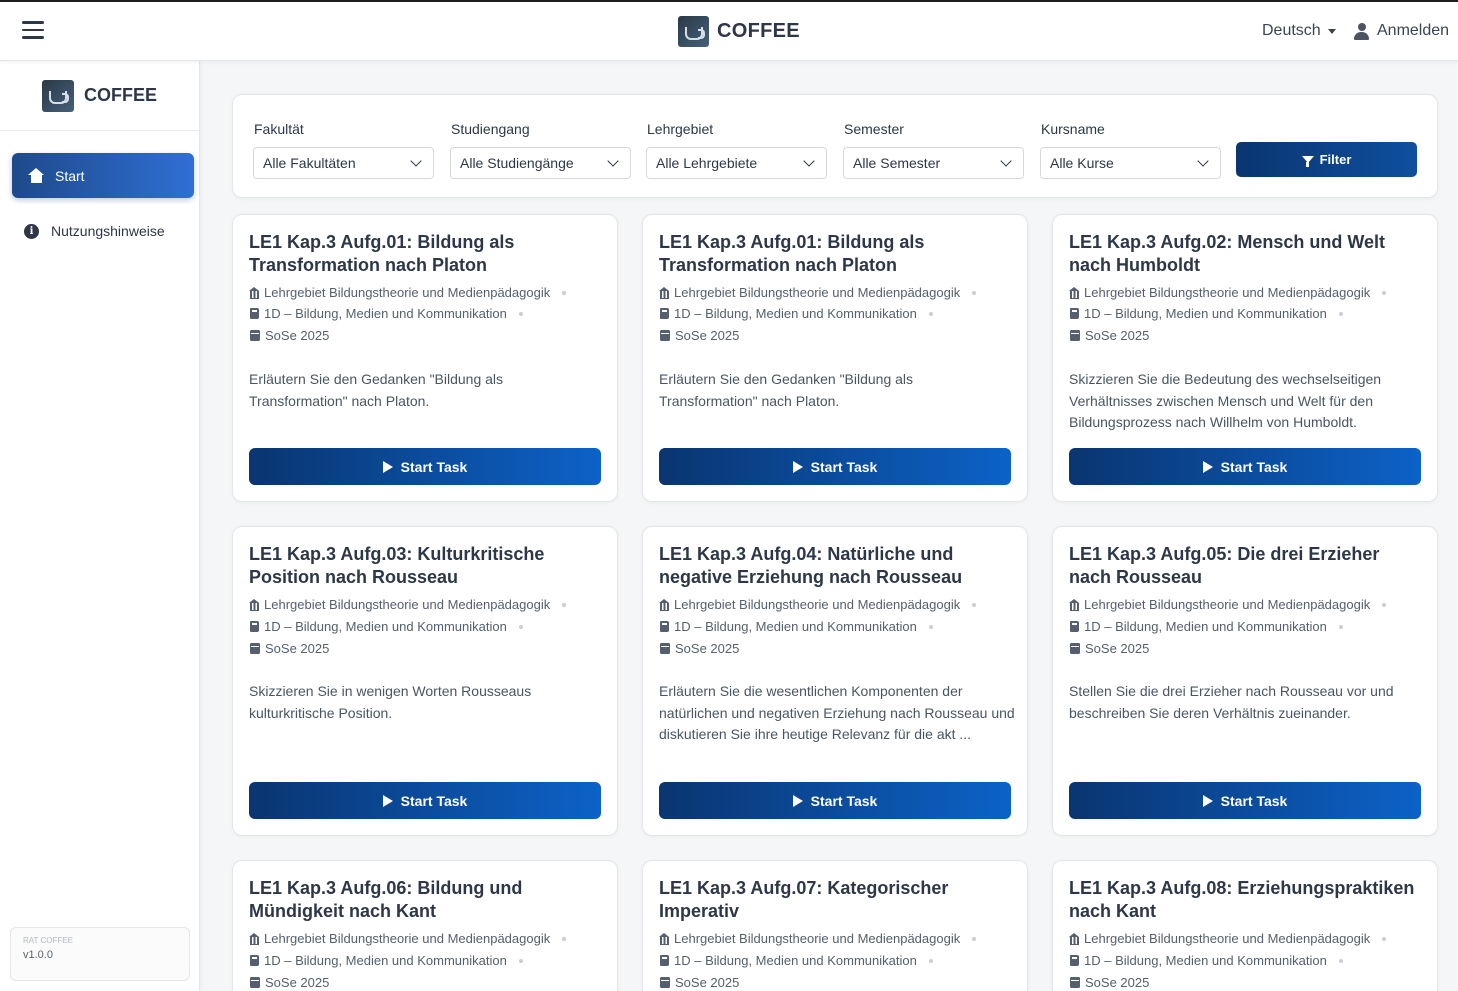  I want to click on course-select: Alle Kurse, so click(1130, 163).